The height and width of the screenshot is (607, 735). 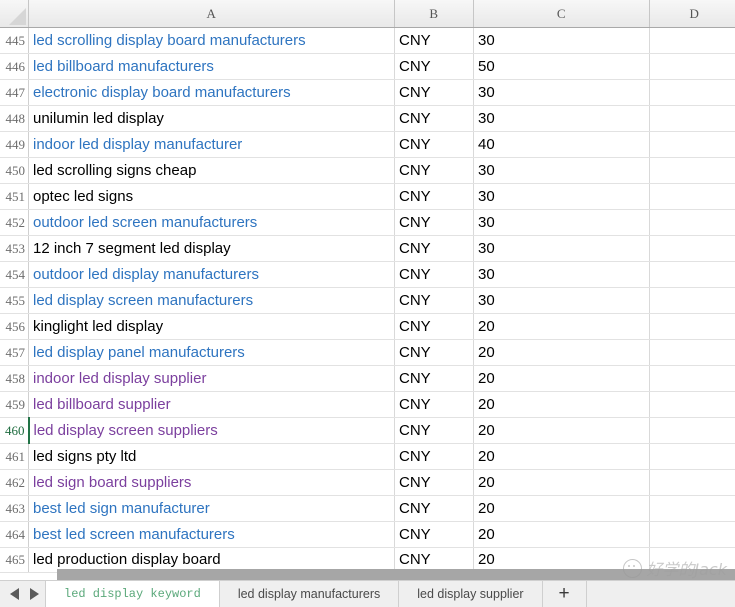 What do you see at coordinates (561, 170) in the screenshot?
I see `cell-C450: 30` at bounding box center [561, 170].